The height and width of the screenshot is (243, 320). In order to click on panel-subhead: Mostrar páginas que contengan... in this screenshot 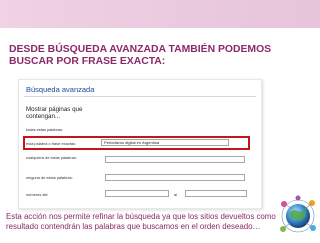, I will do `click(54, 113)`.